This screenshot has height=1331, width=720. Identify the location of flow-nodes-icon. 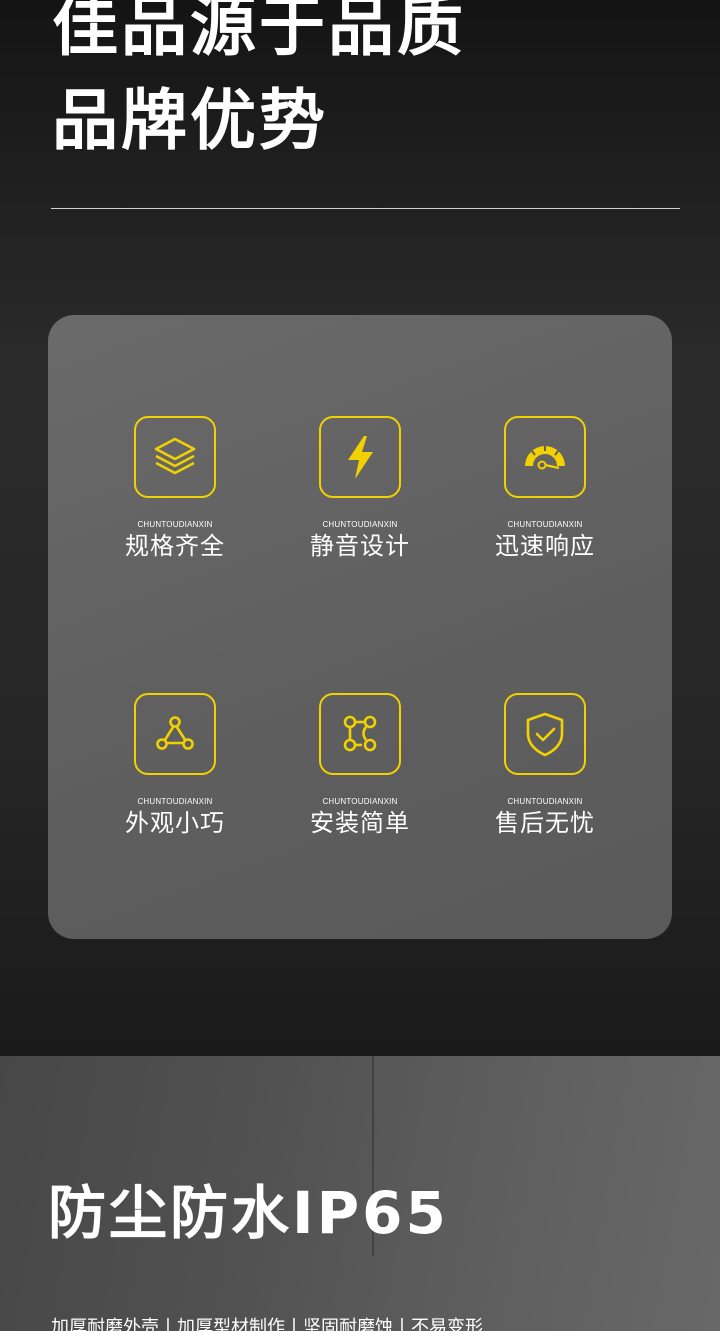
(360, 734).